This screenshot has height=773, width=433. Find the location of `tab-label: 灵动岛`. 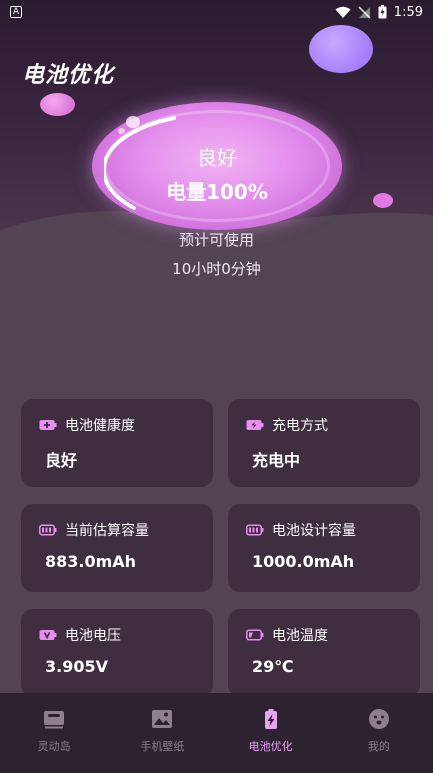

tab-label: 灵动岛 is located at coordinates (54, 746).